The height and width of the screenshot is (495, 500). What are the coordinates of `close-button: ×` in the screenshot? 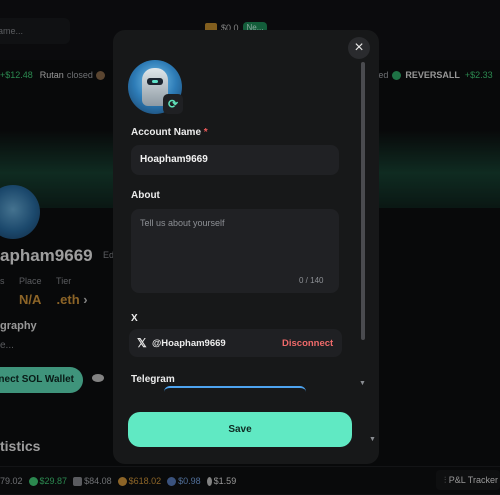 It's located at (359, 48).